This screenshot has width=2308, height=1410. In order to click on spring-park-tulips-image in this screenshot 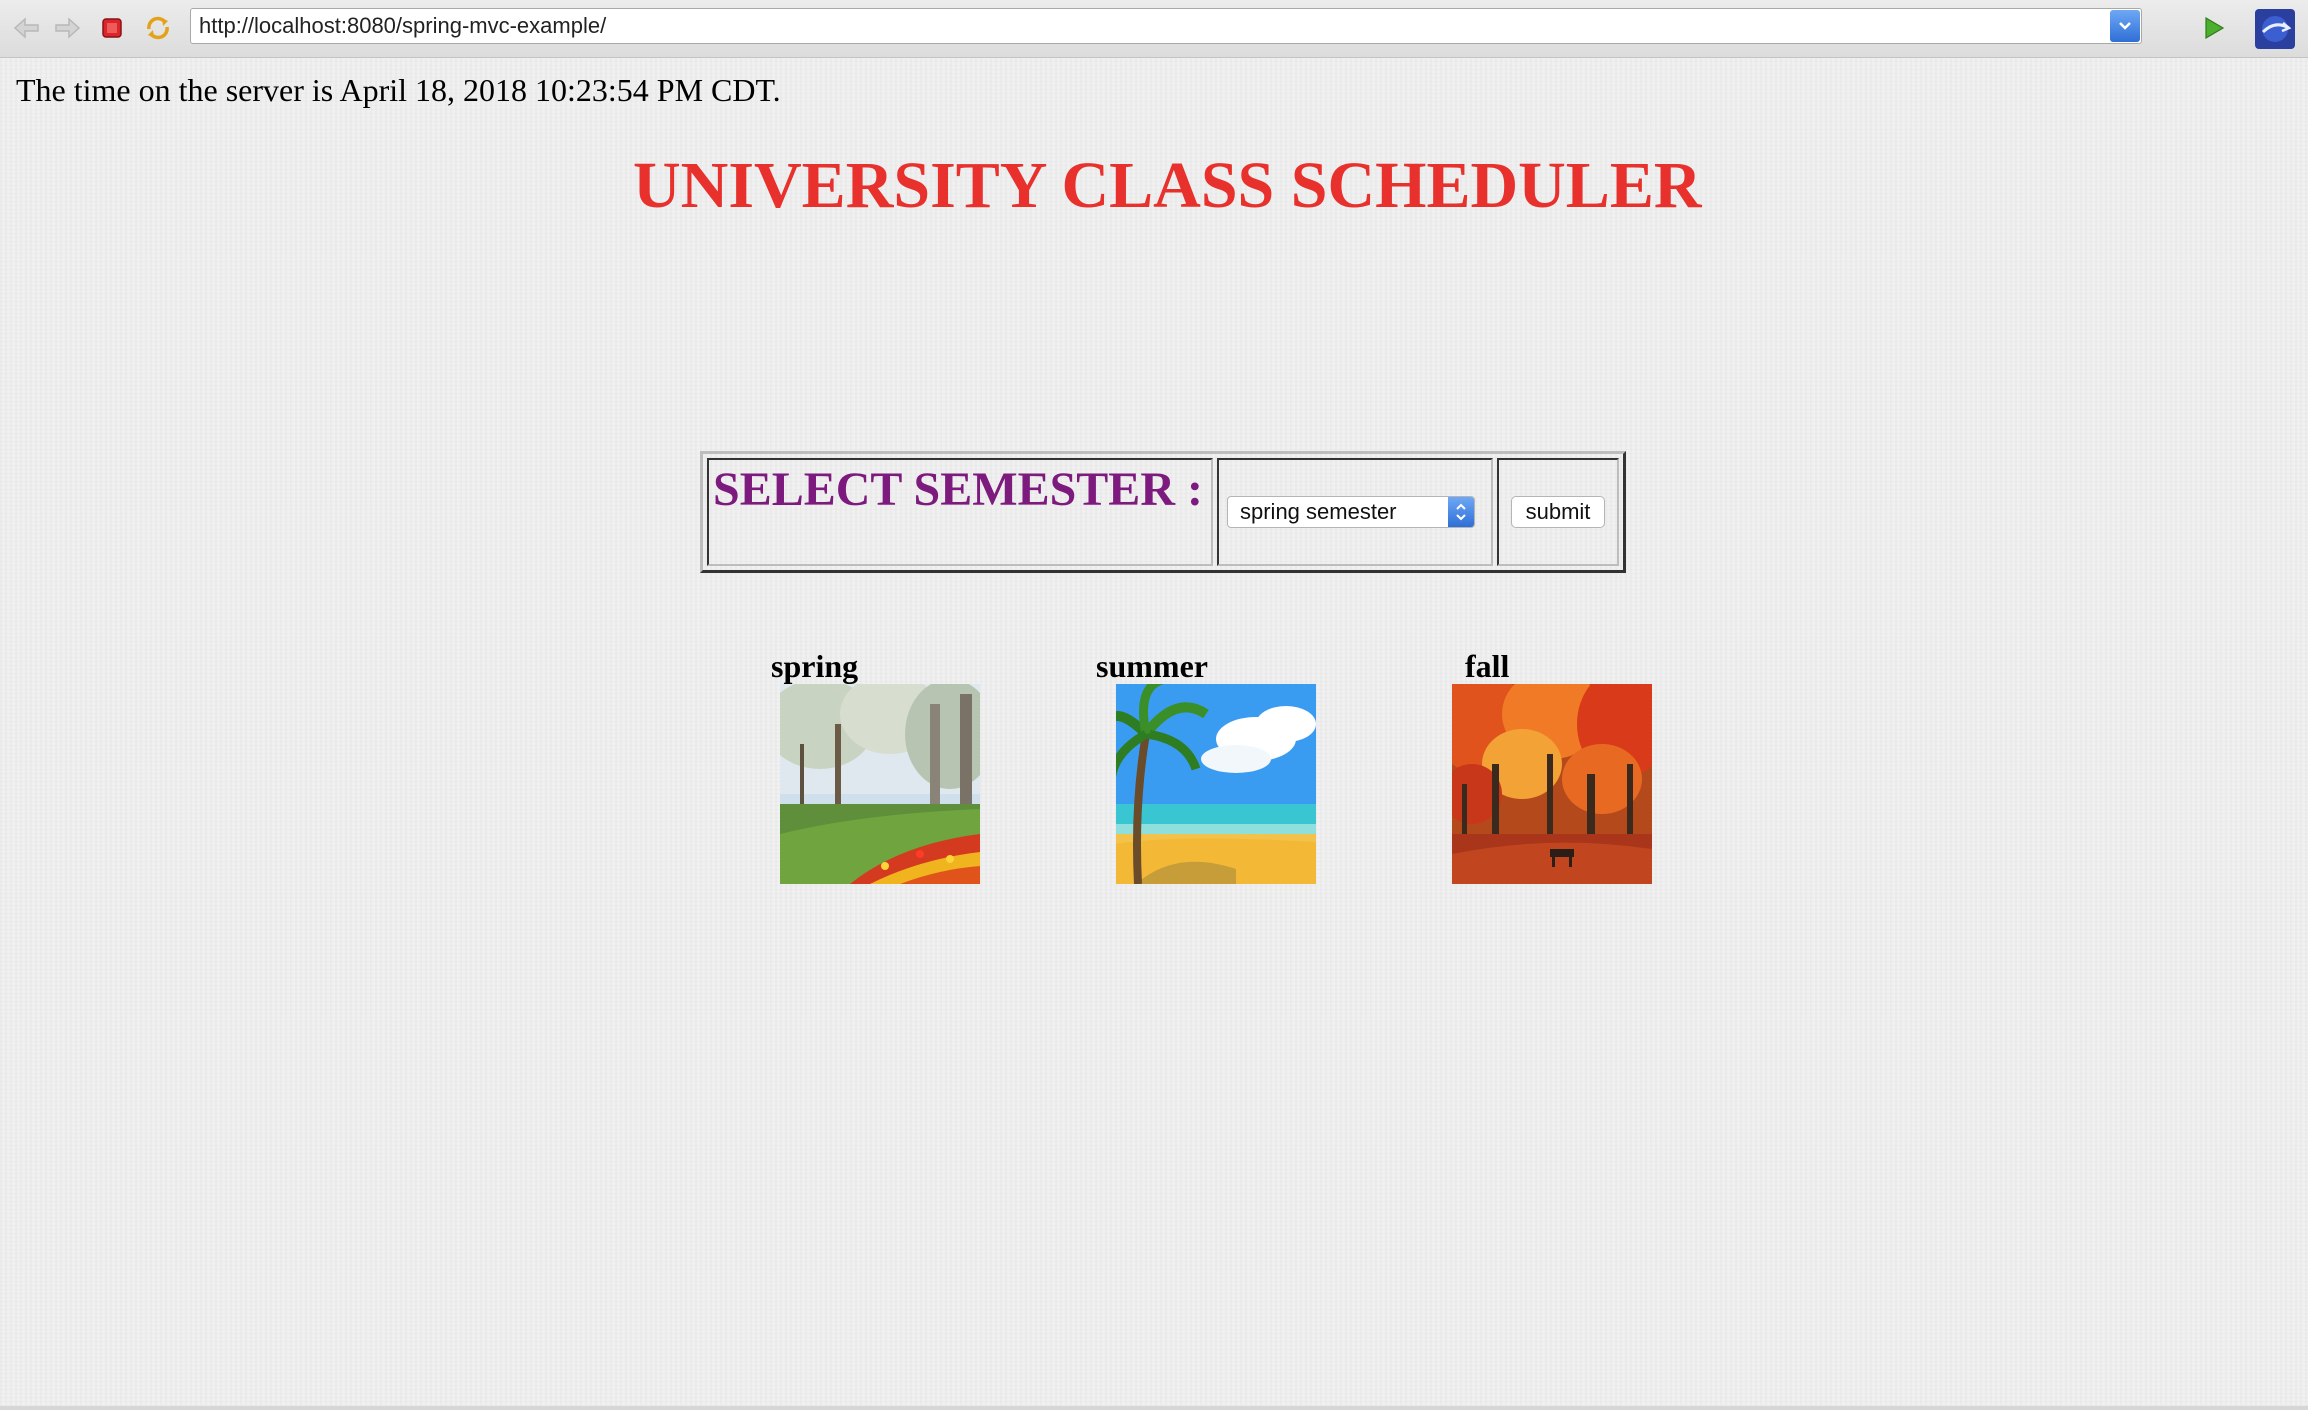, I will do `click(880, 784)`.